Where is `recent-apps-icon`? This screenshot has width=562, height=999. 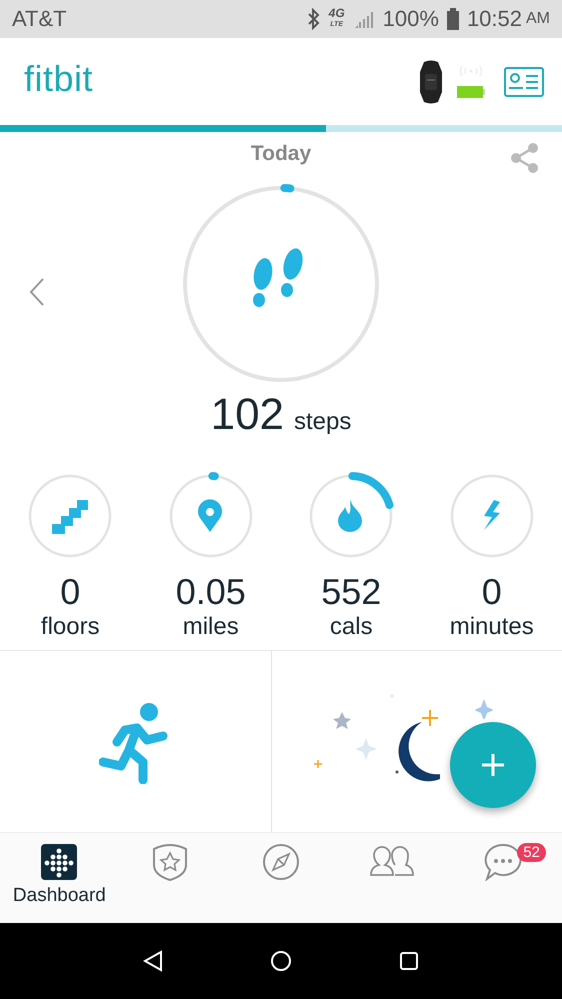
recent-apps-icon is located at coordinates (408, 961).